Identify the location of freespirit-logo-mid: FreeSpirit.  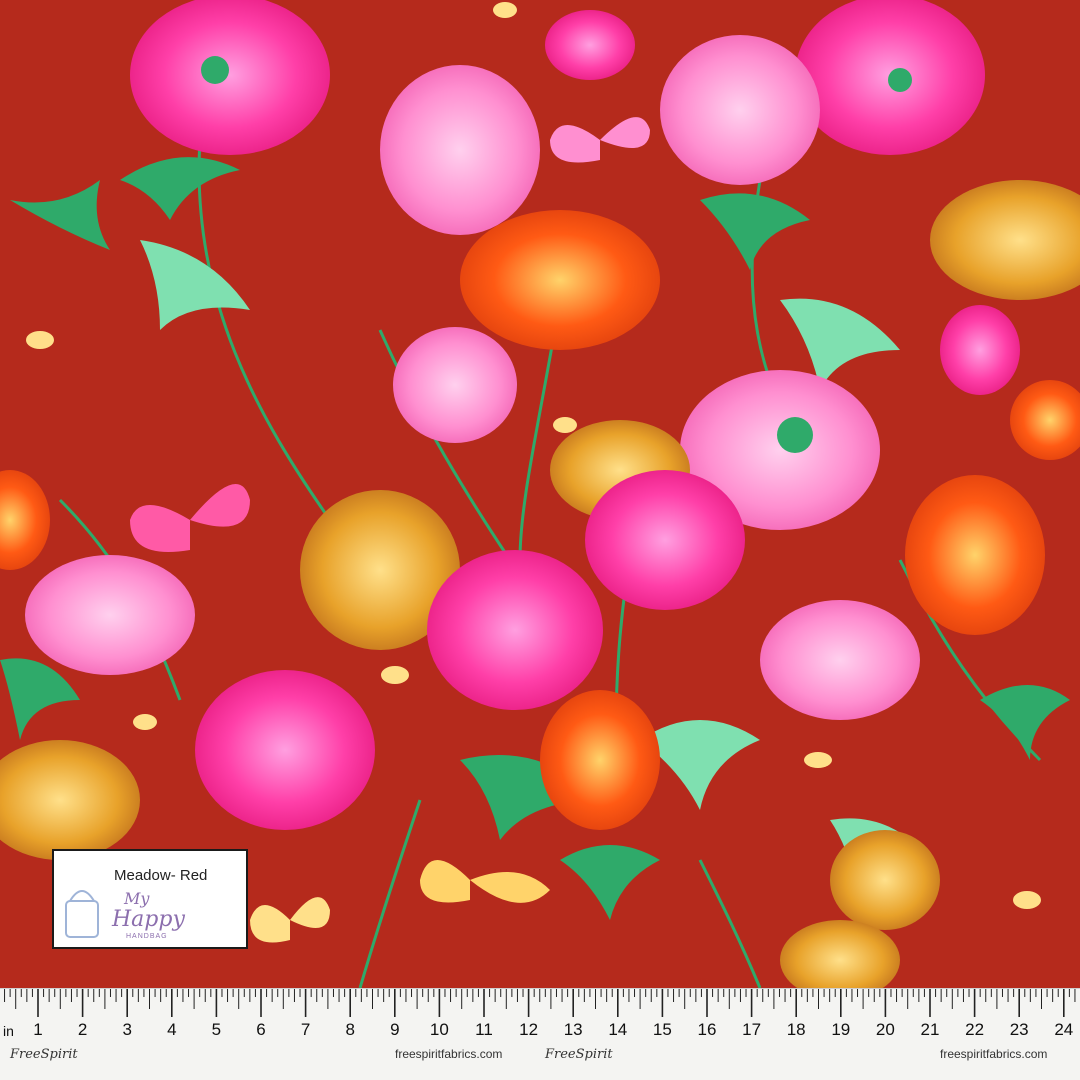
(579, 1054).